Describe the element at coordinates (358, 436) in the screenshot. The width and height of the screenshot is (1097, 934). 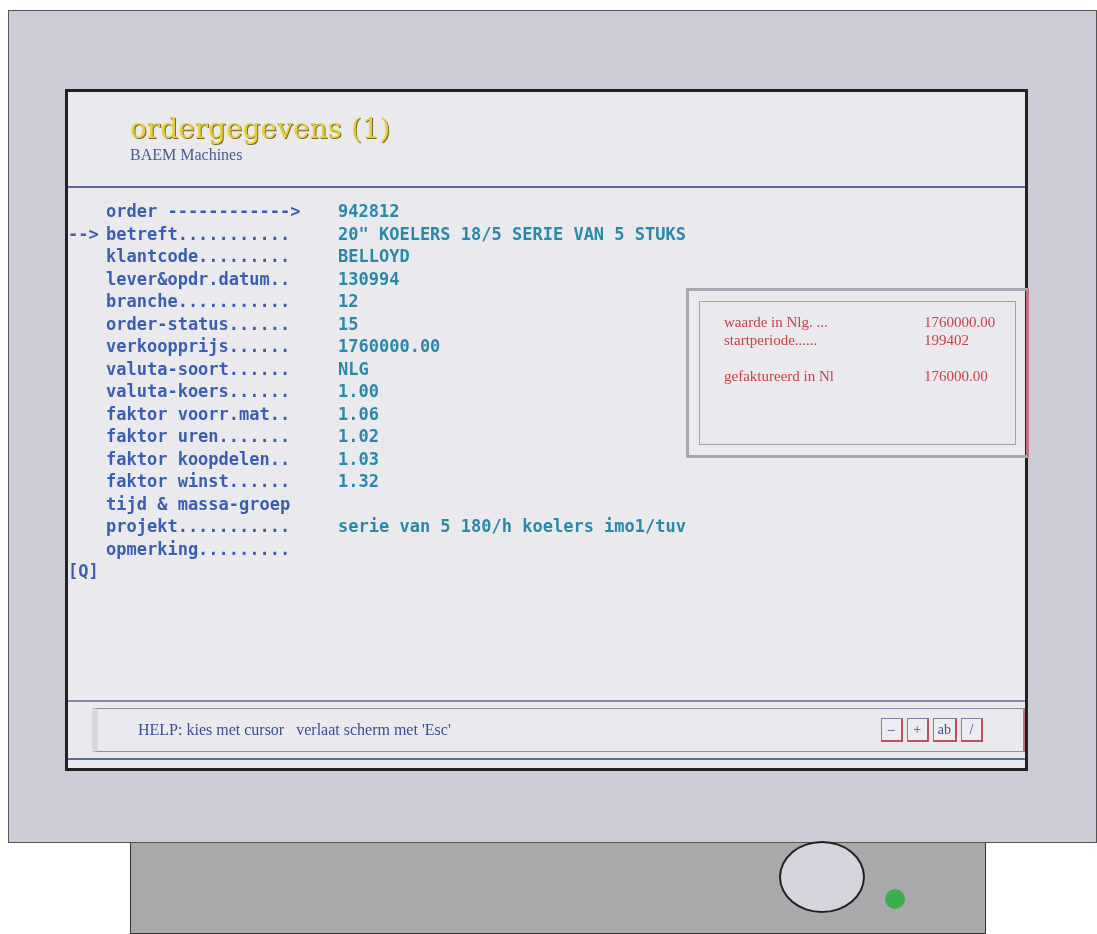
I see `field-value: 1.02` at that location.